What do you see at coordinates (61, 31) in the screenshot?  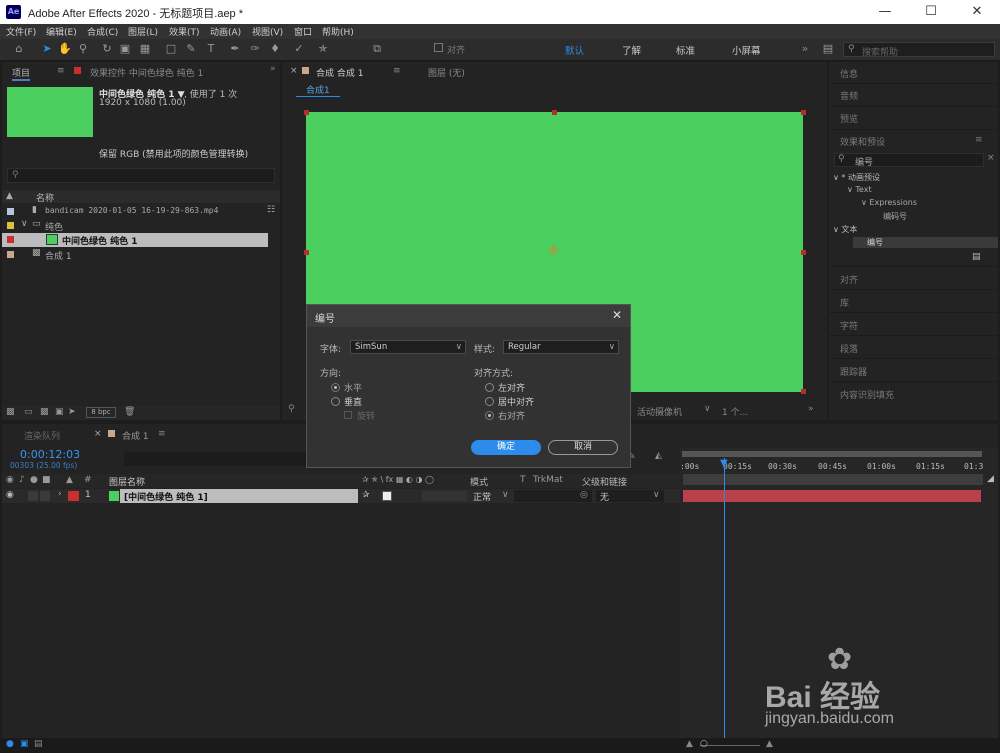 I see `menu-edit: 编辑(E)` at bounding box center [61, 31].